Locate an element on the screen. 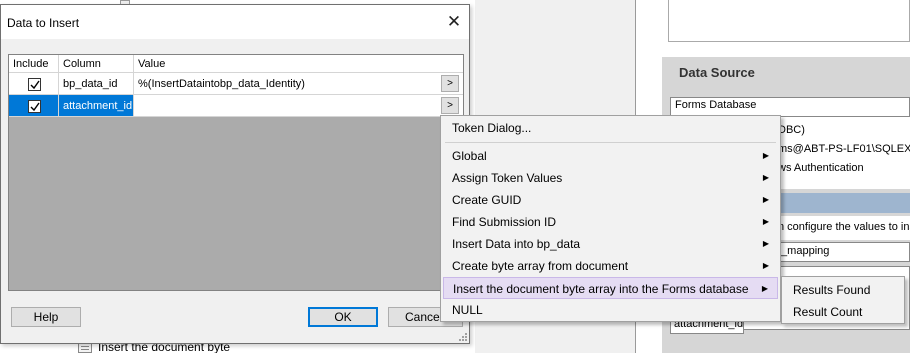 This screenshot has width=910, height=353. dialog-titlebar: Data to Insert ✕ is located at coordinates (235, 22).